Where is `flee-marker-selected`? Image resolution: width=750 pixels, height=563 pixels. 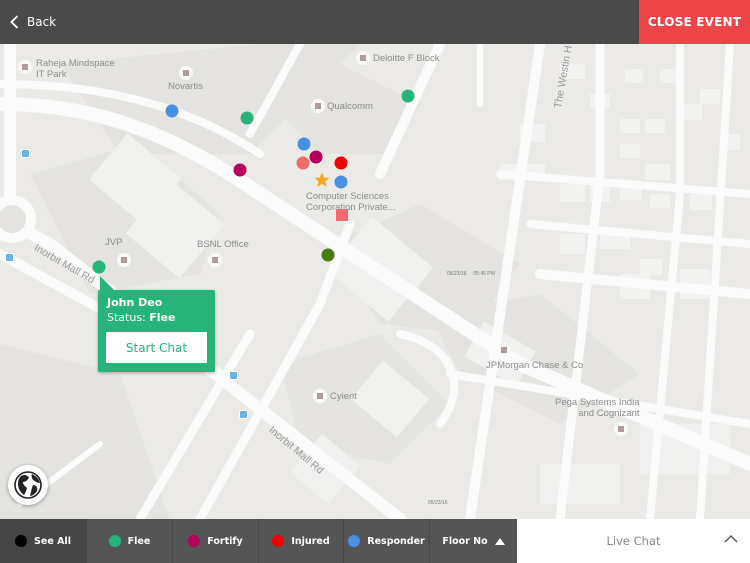
flee-marker-selected is located at coordinates (99, 267).